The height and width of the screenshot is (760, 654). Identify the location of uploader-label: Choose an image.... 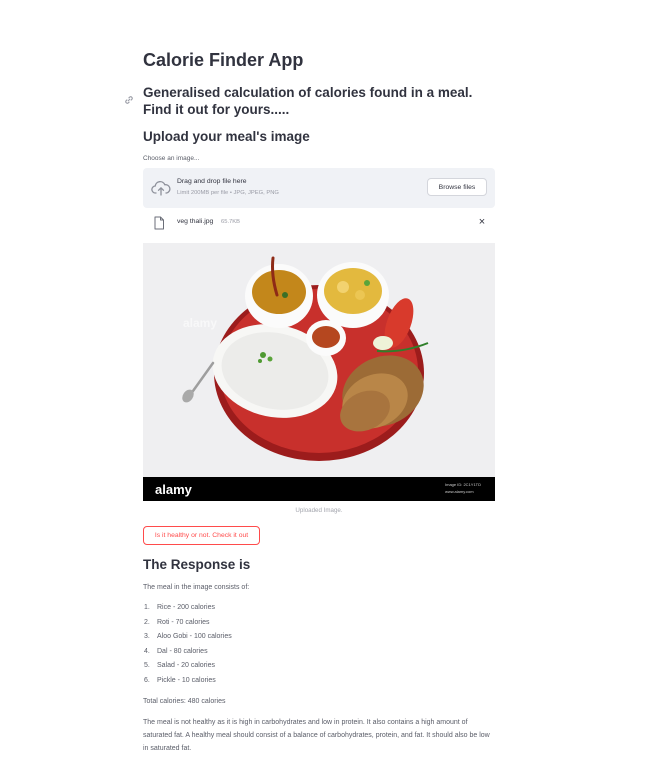
(171, 158).